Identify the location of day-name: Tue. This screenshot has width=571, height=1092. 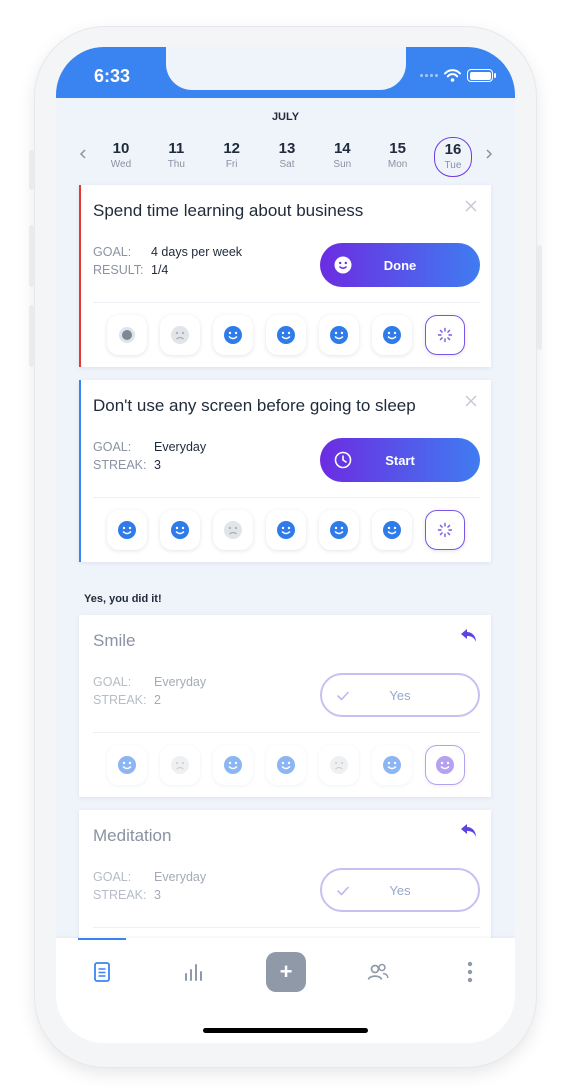
(453, 165).